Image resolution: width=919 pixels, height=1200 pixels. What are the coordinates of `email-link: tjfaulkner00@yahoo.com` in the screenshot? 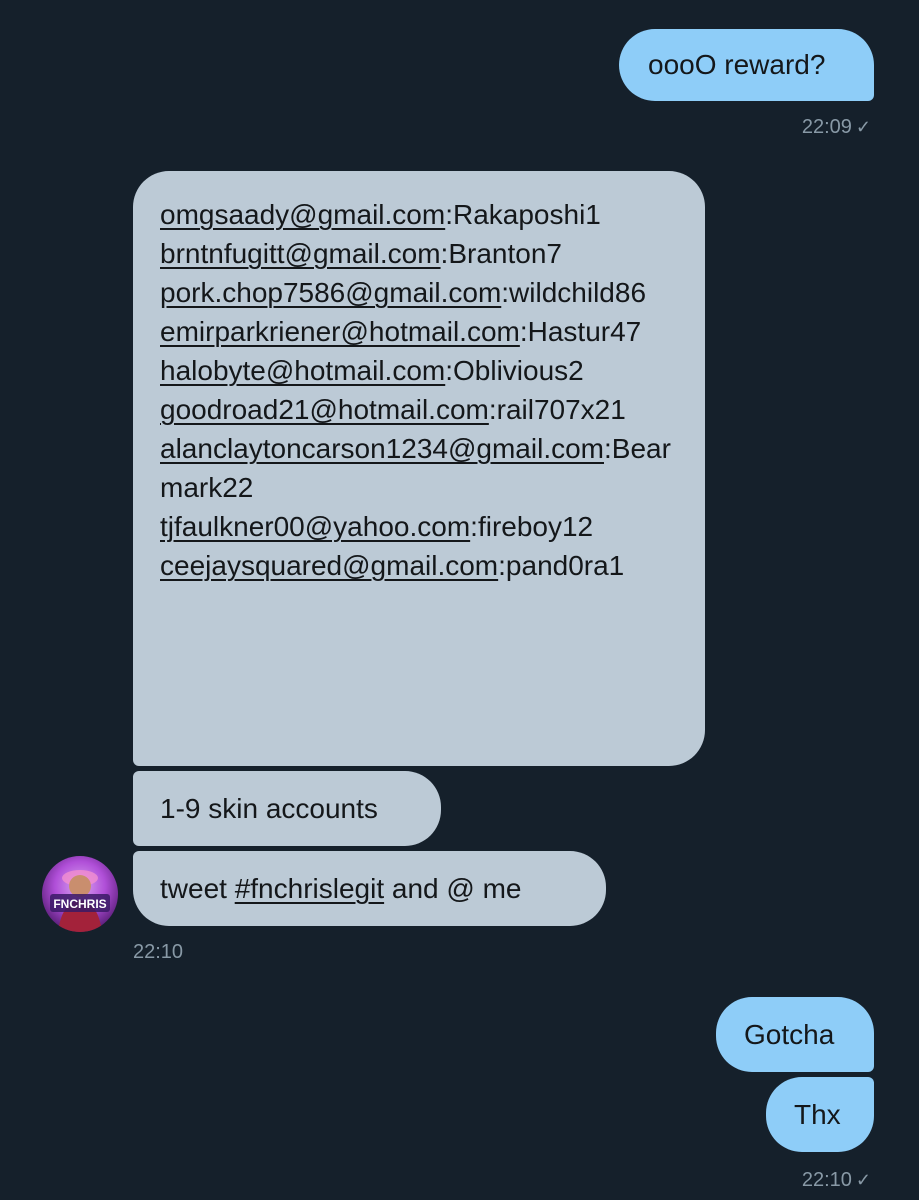 It's located at (315, 526).